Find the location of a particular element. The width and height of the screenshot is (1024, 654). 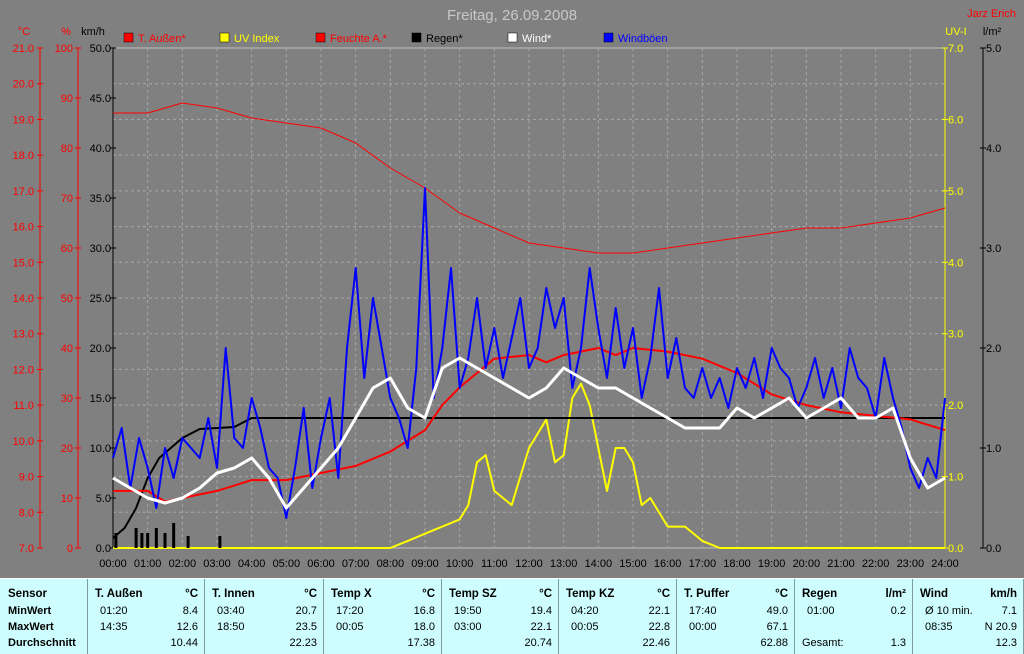

time-tick-label: 19:00 is located at coordinates (772, 564).